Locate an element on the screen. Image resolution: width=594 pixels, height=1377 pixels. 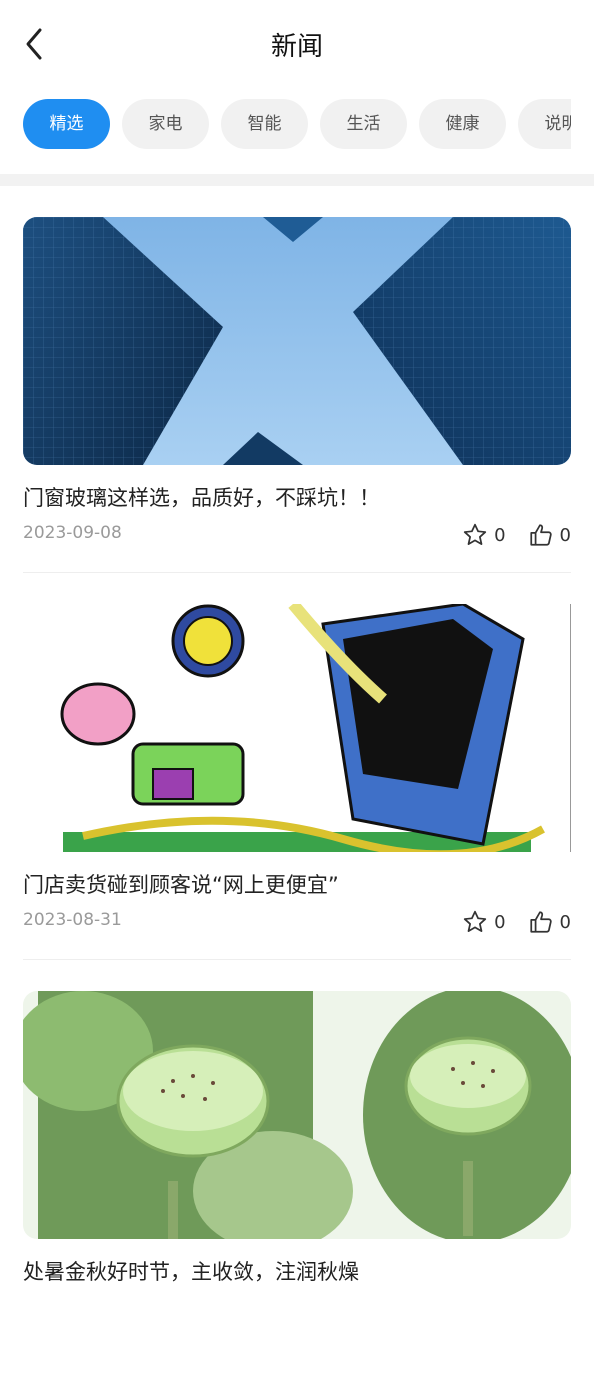
category-tabs: 精选 家电 智能 生活 健康 说明 is located at coordinates (297, 124).